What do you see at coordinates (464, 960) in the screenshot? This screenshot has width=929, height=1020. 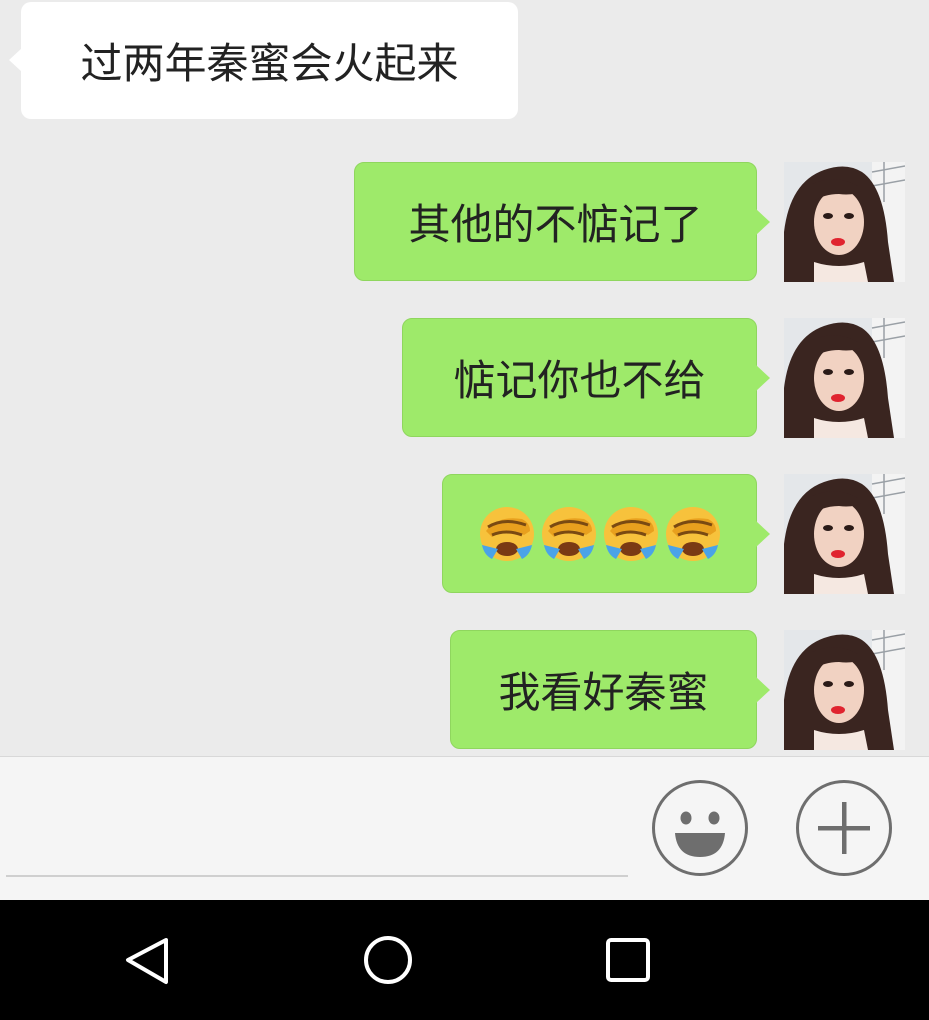 I see `system-navigation-bar` at bounding box center [464, 960].